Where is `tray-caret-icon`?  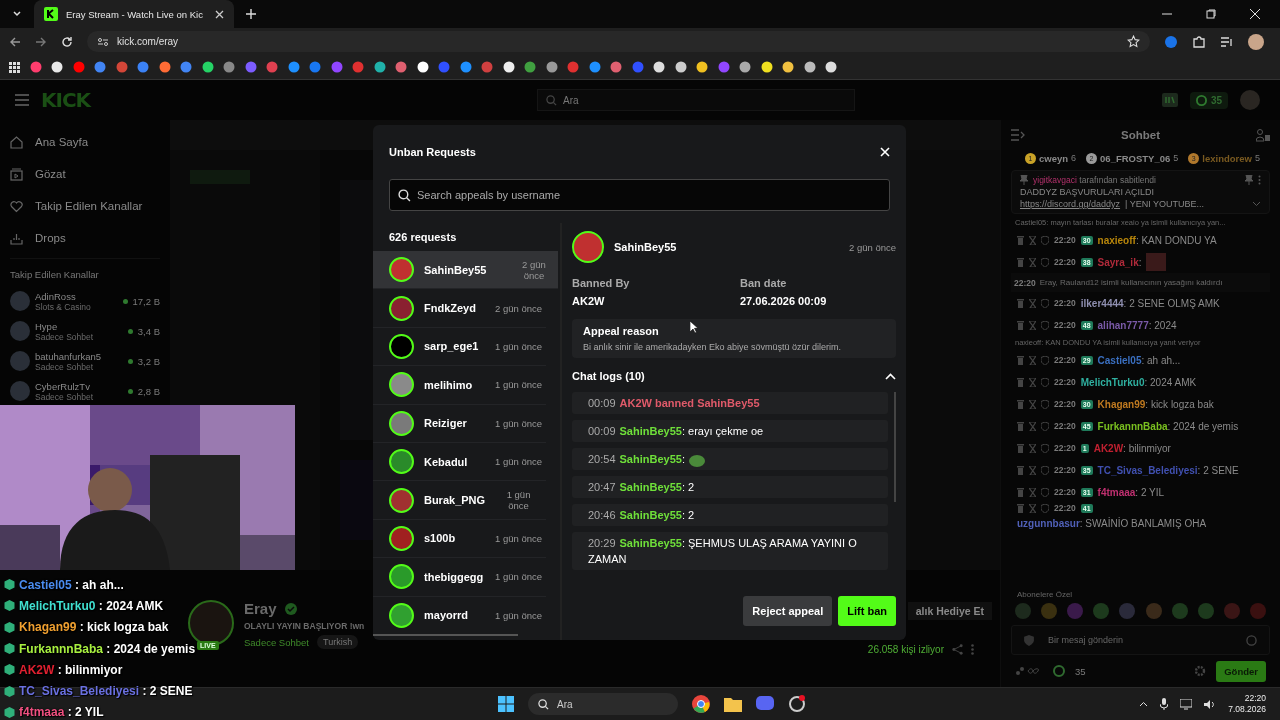 tray-caret-icon is located at coordinates (1144, 704).